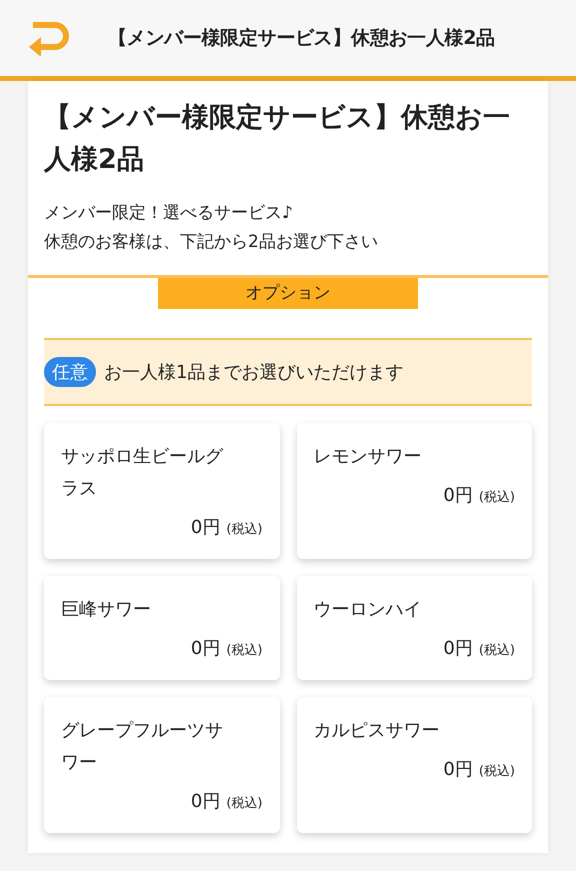  Describe the element at coordinates (368, 610) in the screenshot. I see `item-name: ウーロンハイ` at that location.